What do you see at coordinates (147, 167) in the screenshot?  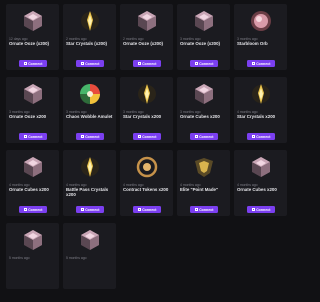 I see `contract-token-icon` at bounding box center [147, 167].